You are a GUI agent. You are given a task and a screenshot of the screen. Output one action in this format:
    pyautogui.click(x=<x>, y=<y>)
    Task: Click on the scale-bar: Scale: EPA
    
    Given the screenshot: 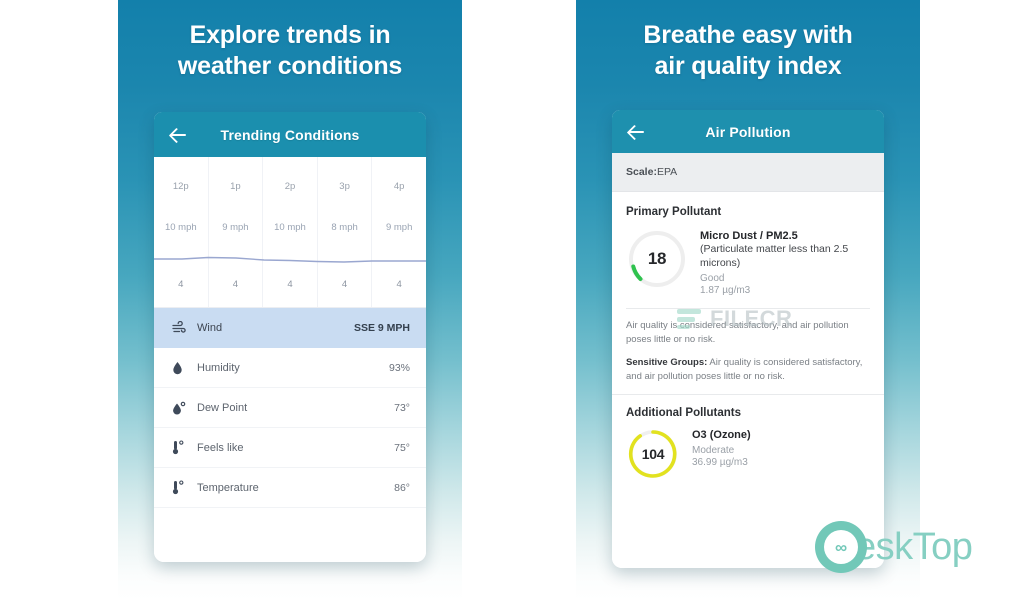 What is the action you would take?
    pyautogui.click(x=748, y=172)
    